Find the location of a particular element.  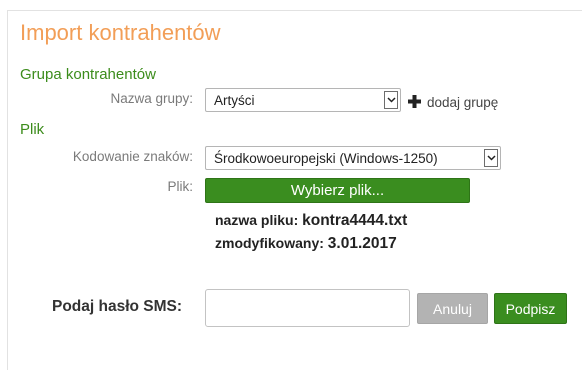

add-group-link: dodaj grupę is located at coordinates (453, 102).